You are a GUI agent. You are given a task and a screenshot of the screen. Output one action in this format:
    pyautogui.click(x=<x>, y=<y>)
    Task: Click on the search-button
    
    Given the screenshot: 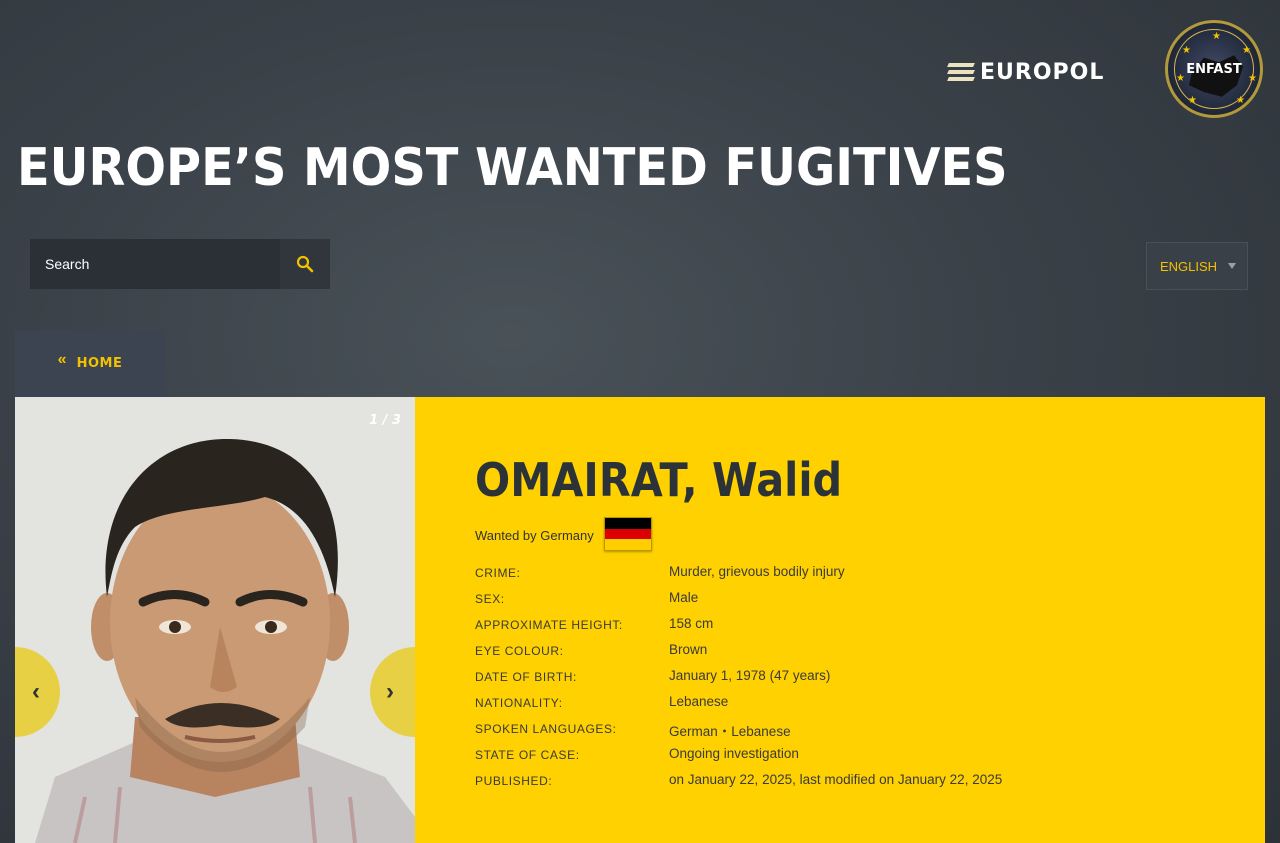 What is the action you would take?
    pyautogui.click(x=305, y=264)
    